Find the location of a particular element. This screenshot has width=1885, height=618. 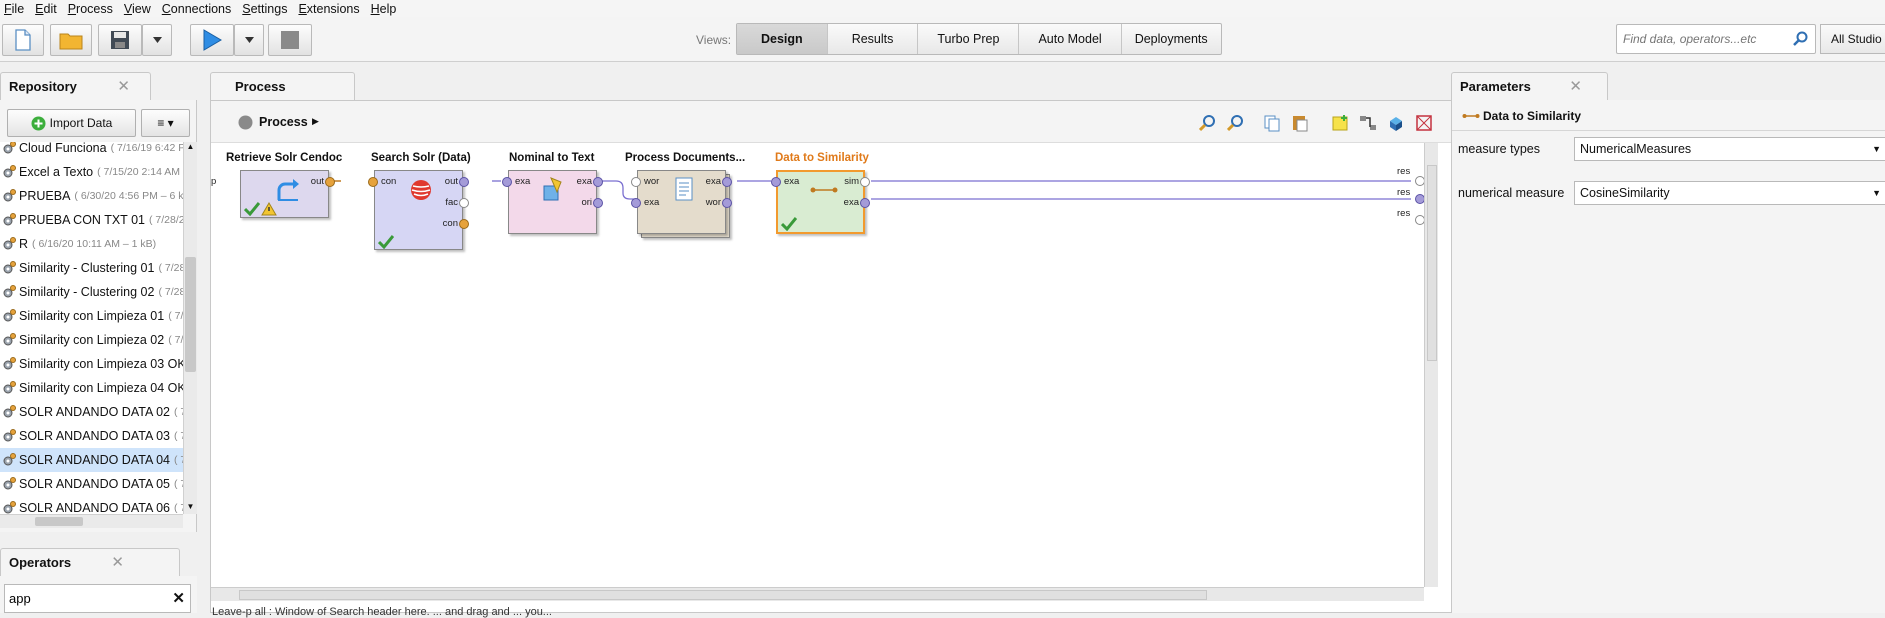

canvas-horizontal-scrollbar is located at coordinates (817, 594).